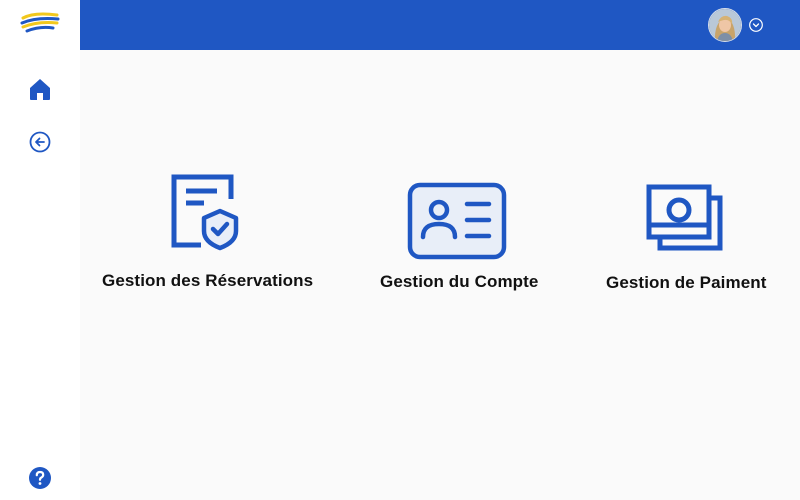 The height and width of the screenshot is (500, 800). I want to click on document-shield-icon, so click(205, 212).